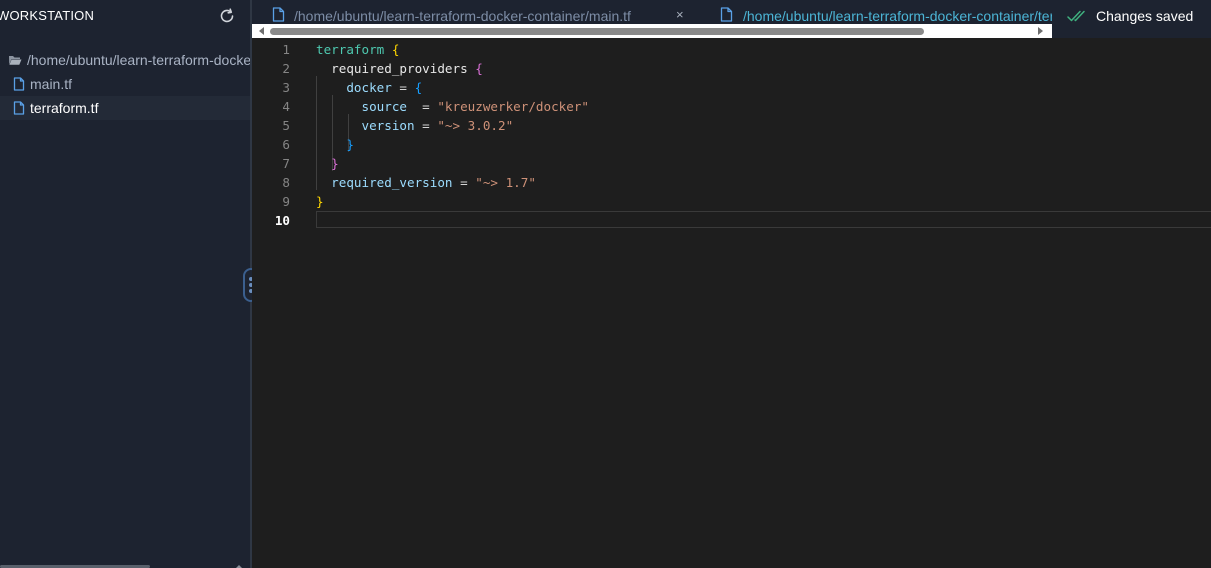 This screenshot has width=1211, height=568. I want to click on code-text: required_providers {, so click(399, 68).